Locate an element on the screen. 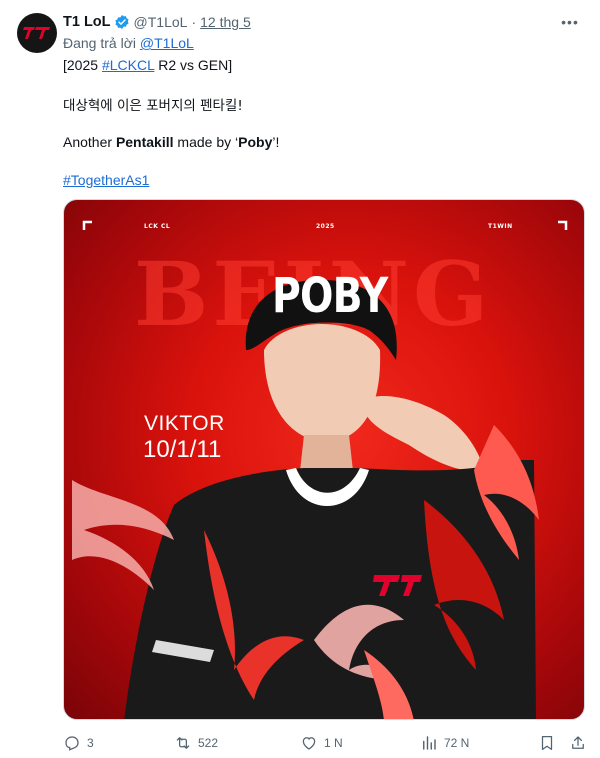  avatar is located at coordinates (37, 33).